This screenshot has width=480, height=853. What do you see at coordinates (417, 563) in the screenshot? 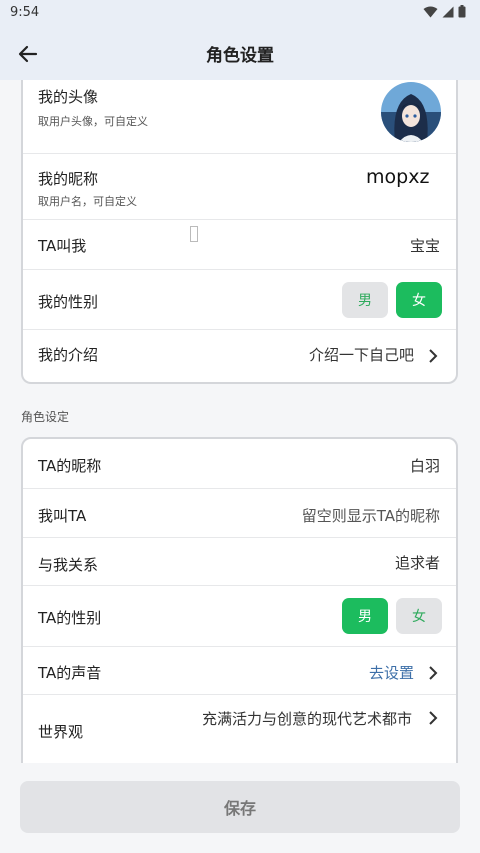
I see `relation-value: 追求者` at bounding box center [417, 563].